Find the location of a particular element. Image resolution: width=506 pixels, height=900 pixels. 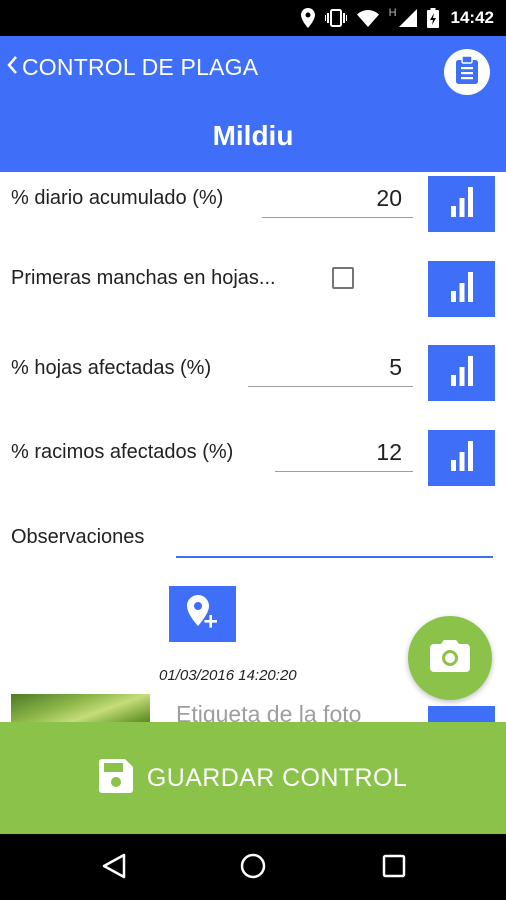

daily-accumulated-chart-button is located at coordinates (461, 204).